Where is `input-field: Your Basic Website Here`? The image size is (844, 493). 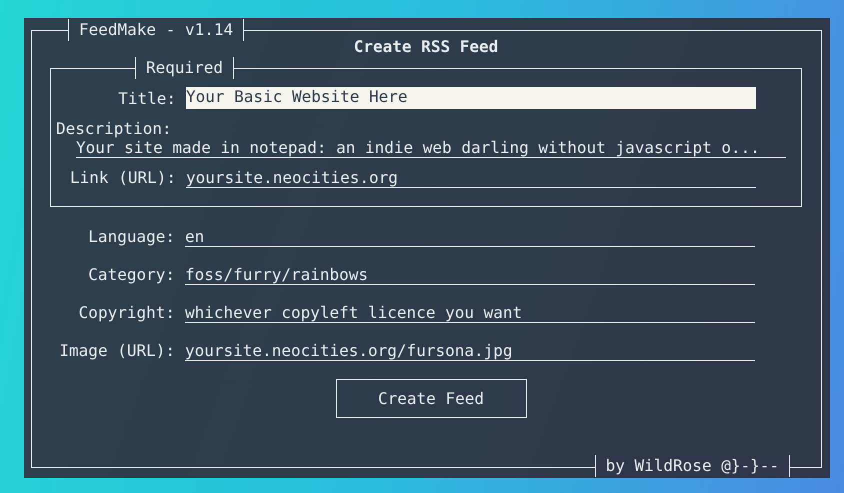
input-field: Your Basic Website Here is located at coordinates (471, 98).